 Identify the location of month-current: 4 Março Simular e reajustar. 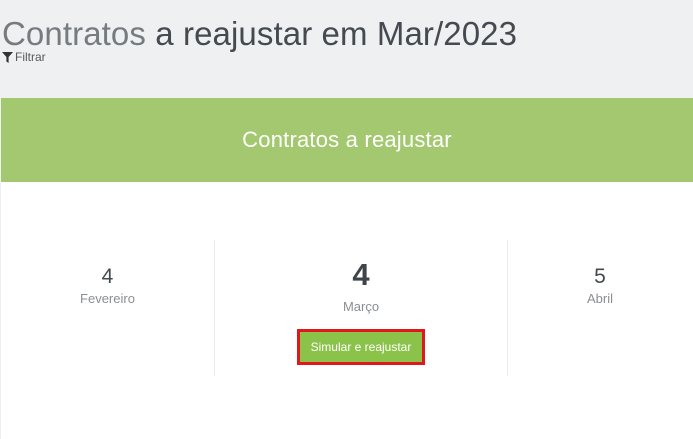
(361, 308).